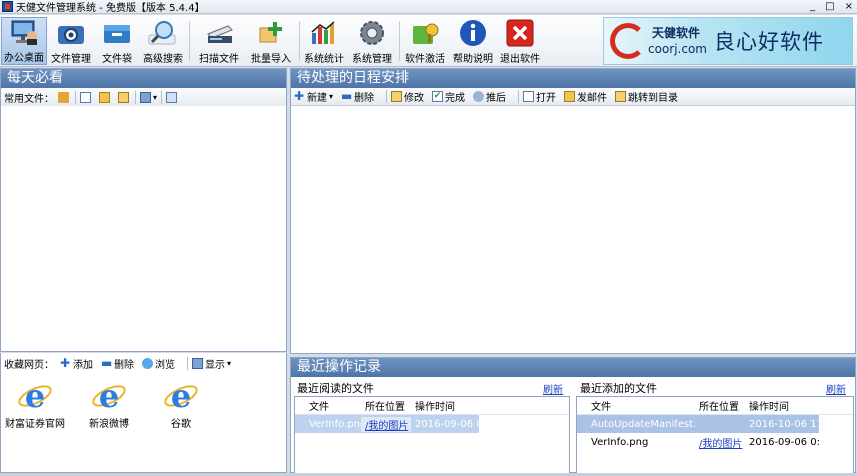  Describe the element at coordinates (299, 96) in the screenshot. I see `plus-icon: ✚` at that location.